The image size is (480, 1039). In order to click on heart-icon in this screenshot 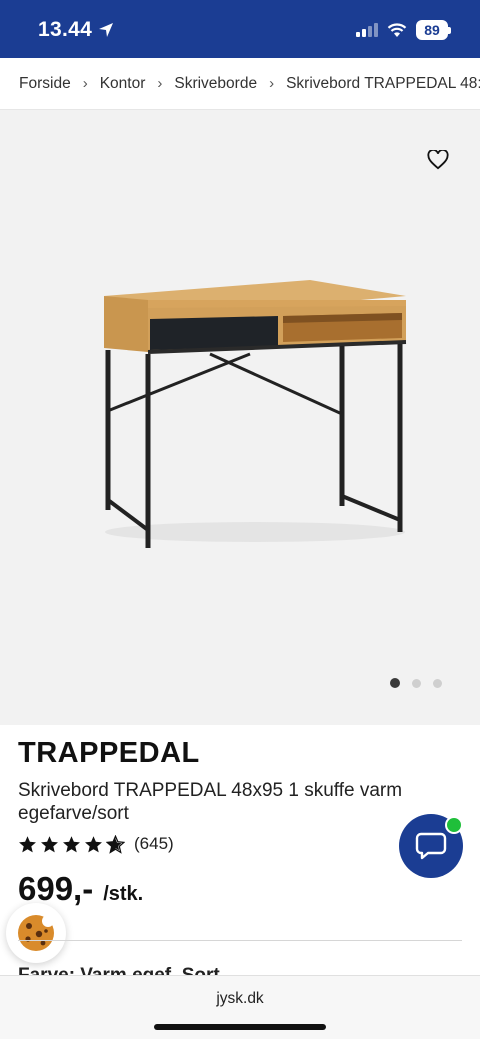, I will do `click(438, 160)`.